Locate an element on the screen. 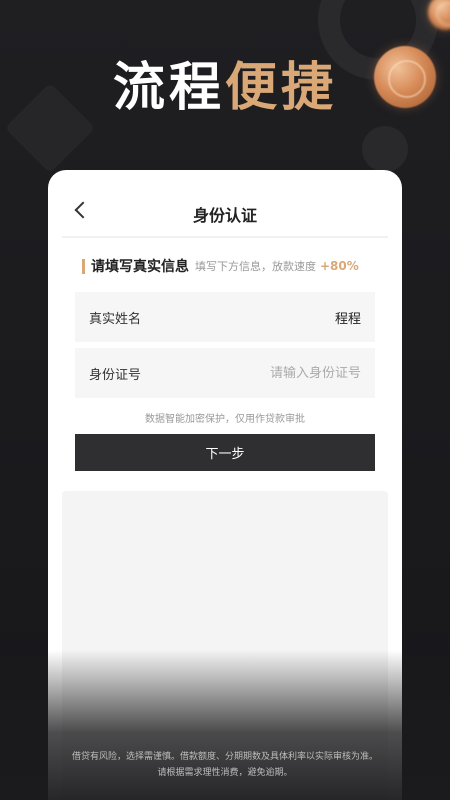 This screenshot has width=450, height=800. accent-bar is located at coordinates (83, 266).